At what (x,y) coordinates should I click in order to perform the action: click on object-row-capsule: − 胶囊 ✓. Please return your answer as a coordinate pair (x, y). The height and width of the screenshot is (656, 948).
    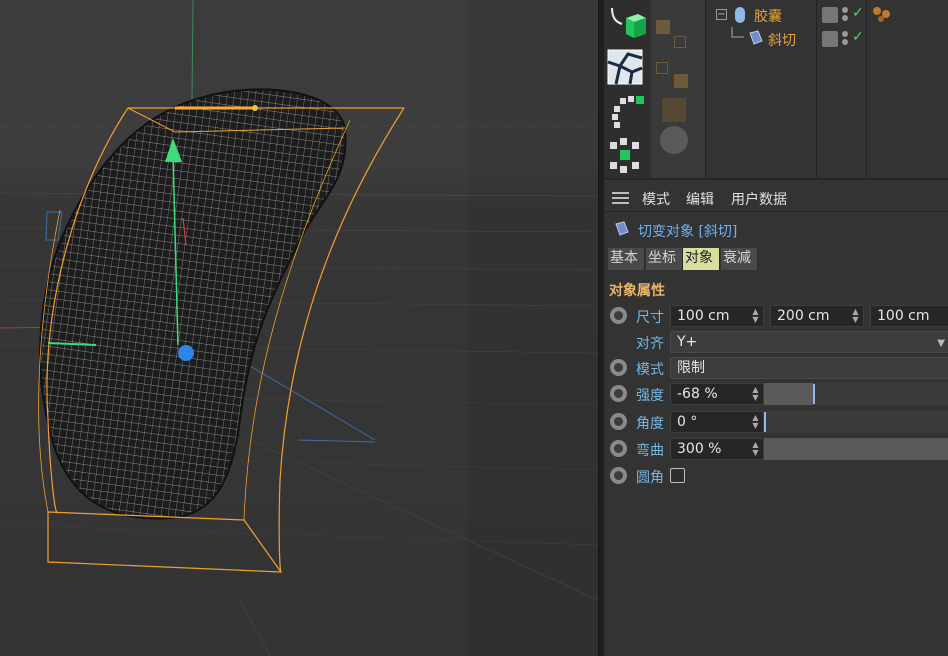
    Looking at the image, I should click on (828, 15).